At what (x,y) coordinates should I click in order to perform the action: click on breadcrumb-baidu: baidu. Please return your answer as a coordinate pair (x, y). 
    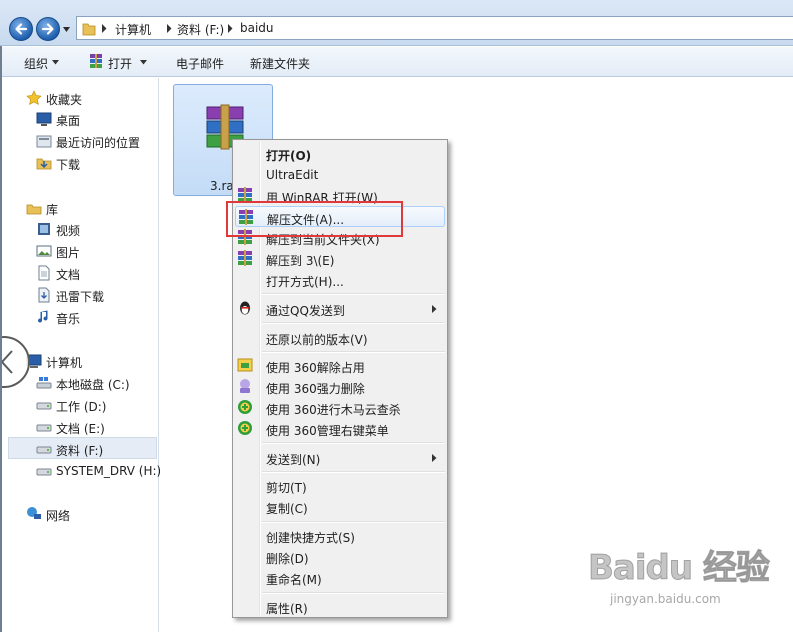
    Looking at the image, I should click on (257, 28).